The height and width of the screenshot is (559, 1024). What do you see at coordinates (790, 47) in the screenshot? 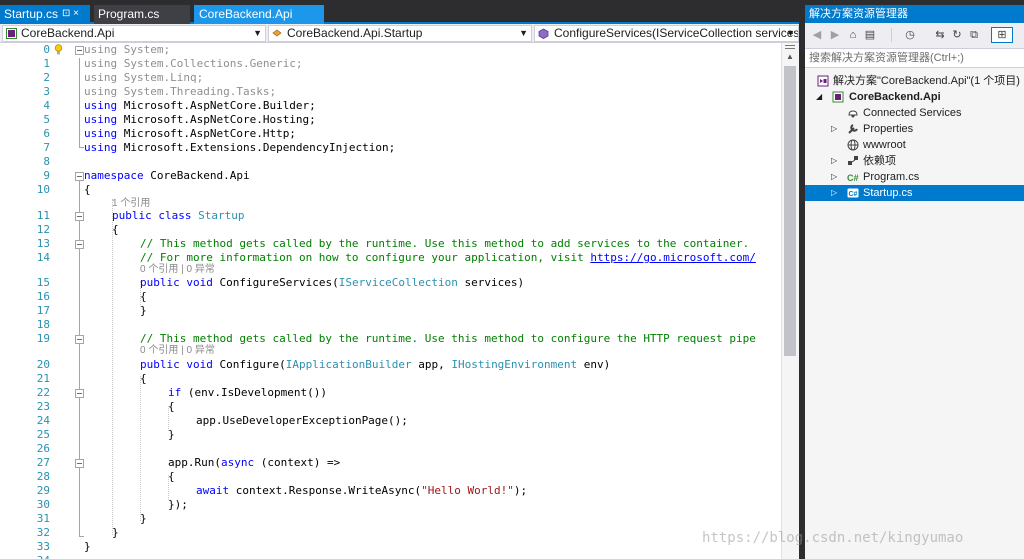
I see `split-handle-icon` at bounding box center [790, 47].